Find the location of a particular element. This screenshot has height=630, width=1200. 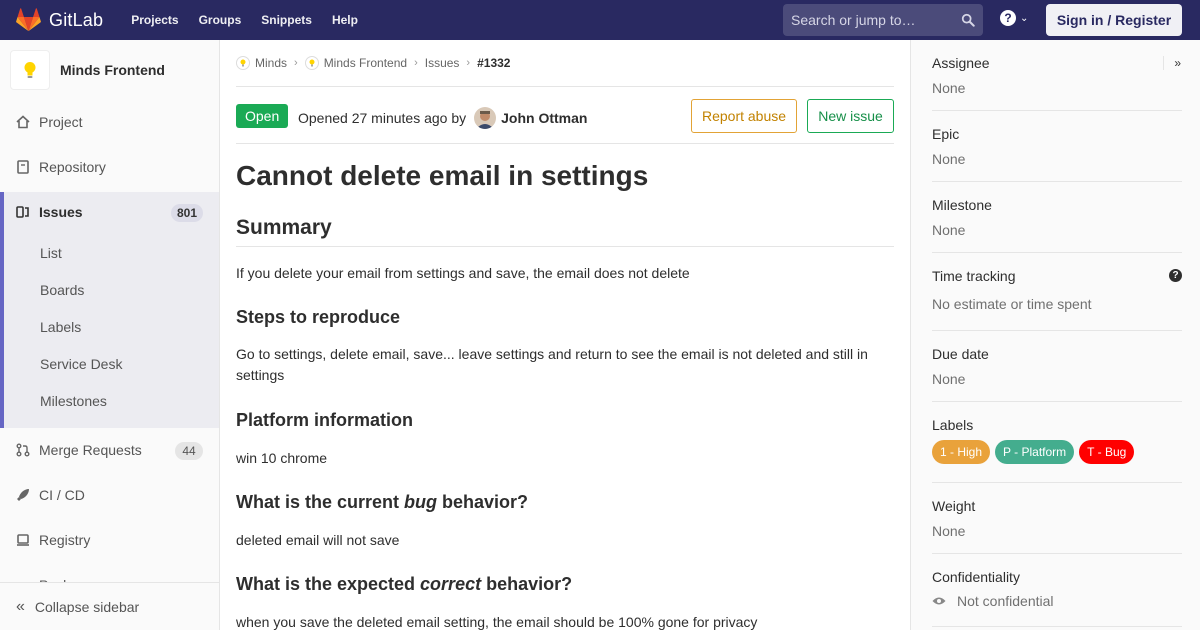

confidentiality-title: Confidentiality is located at coordinates (976, 577).